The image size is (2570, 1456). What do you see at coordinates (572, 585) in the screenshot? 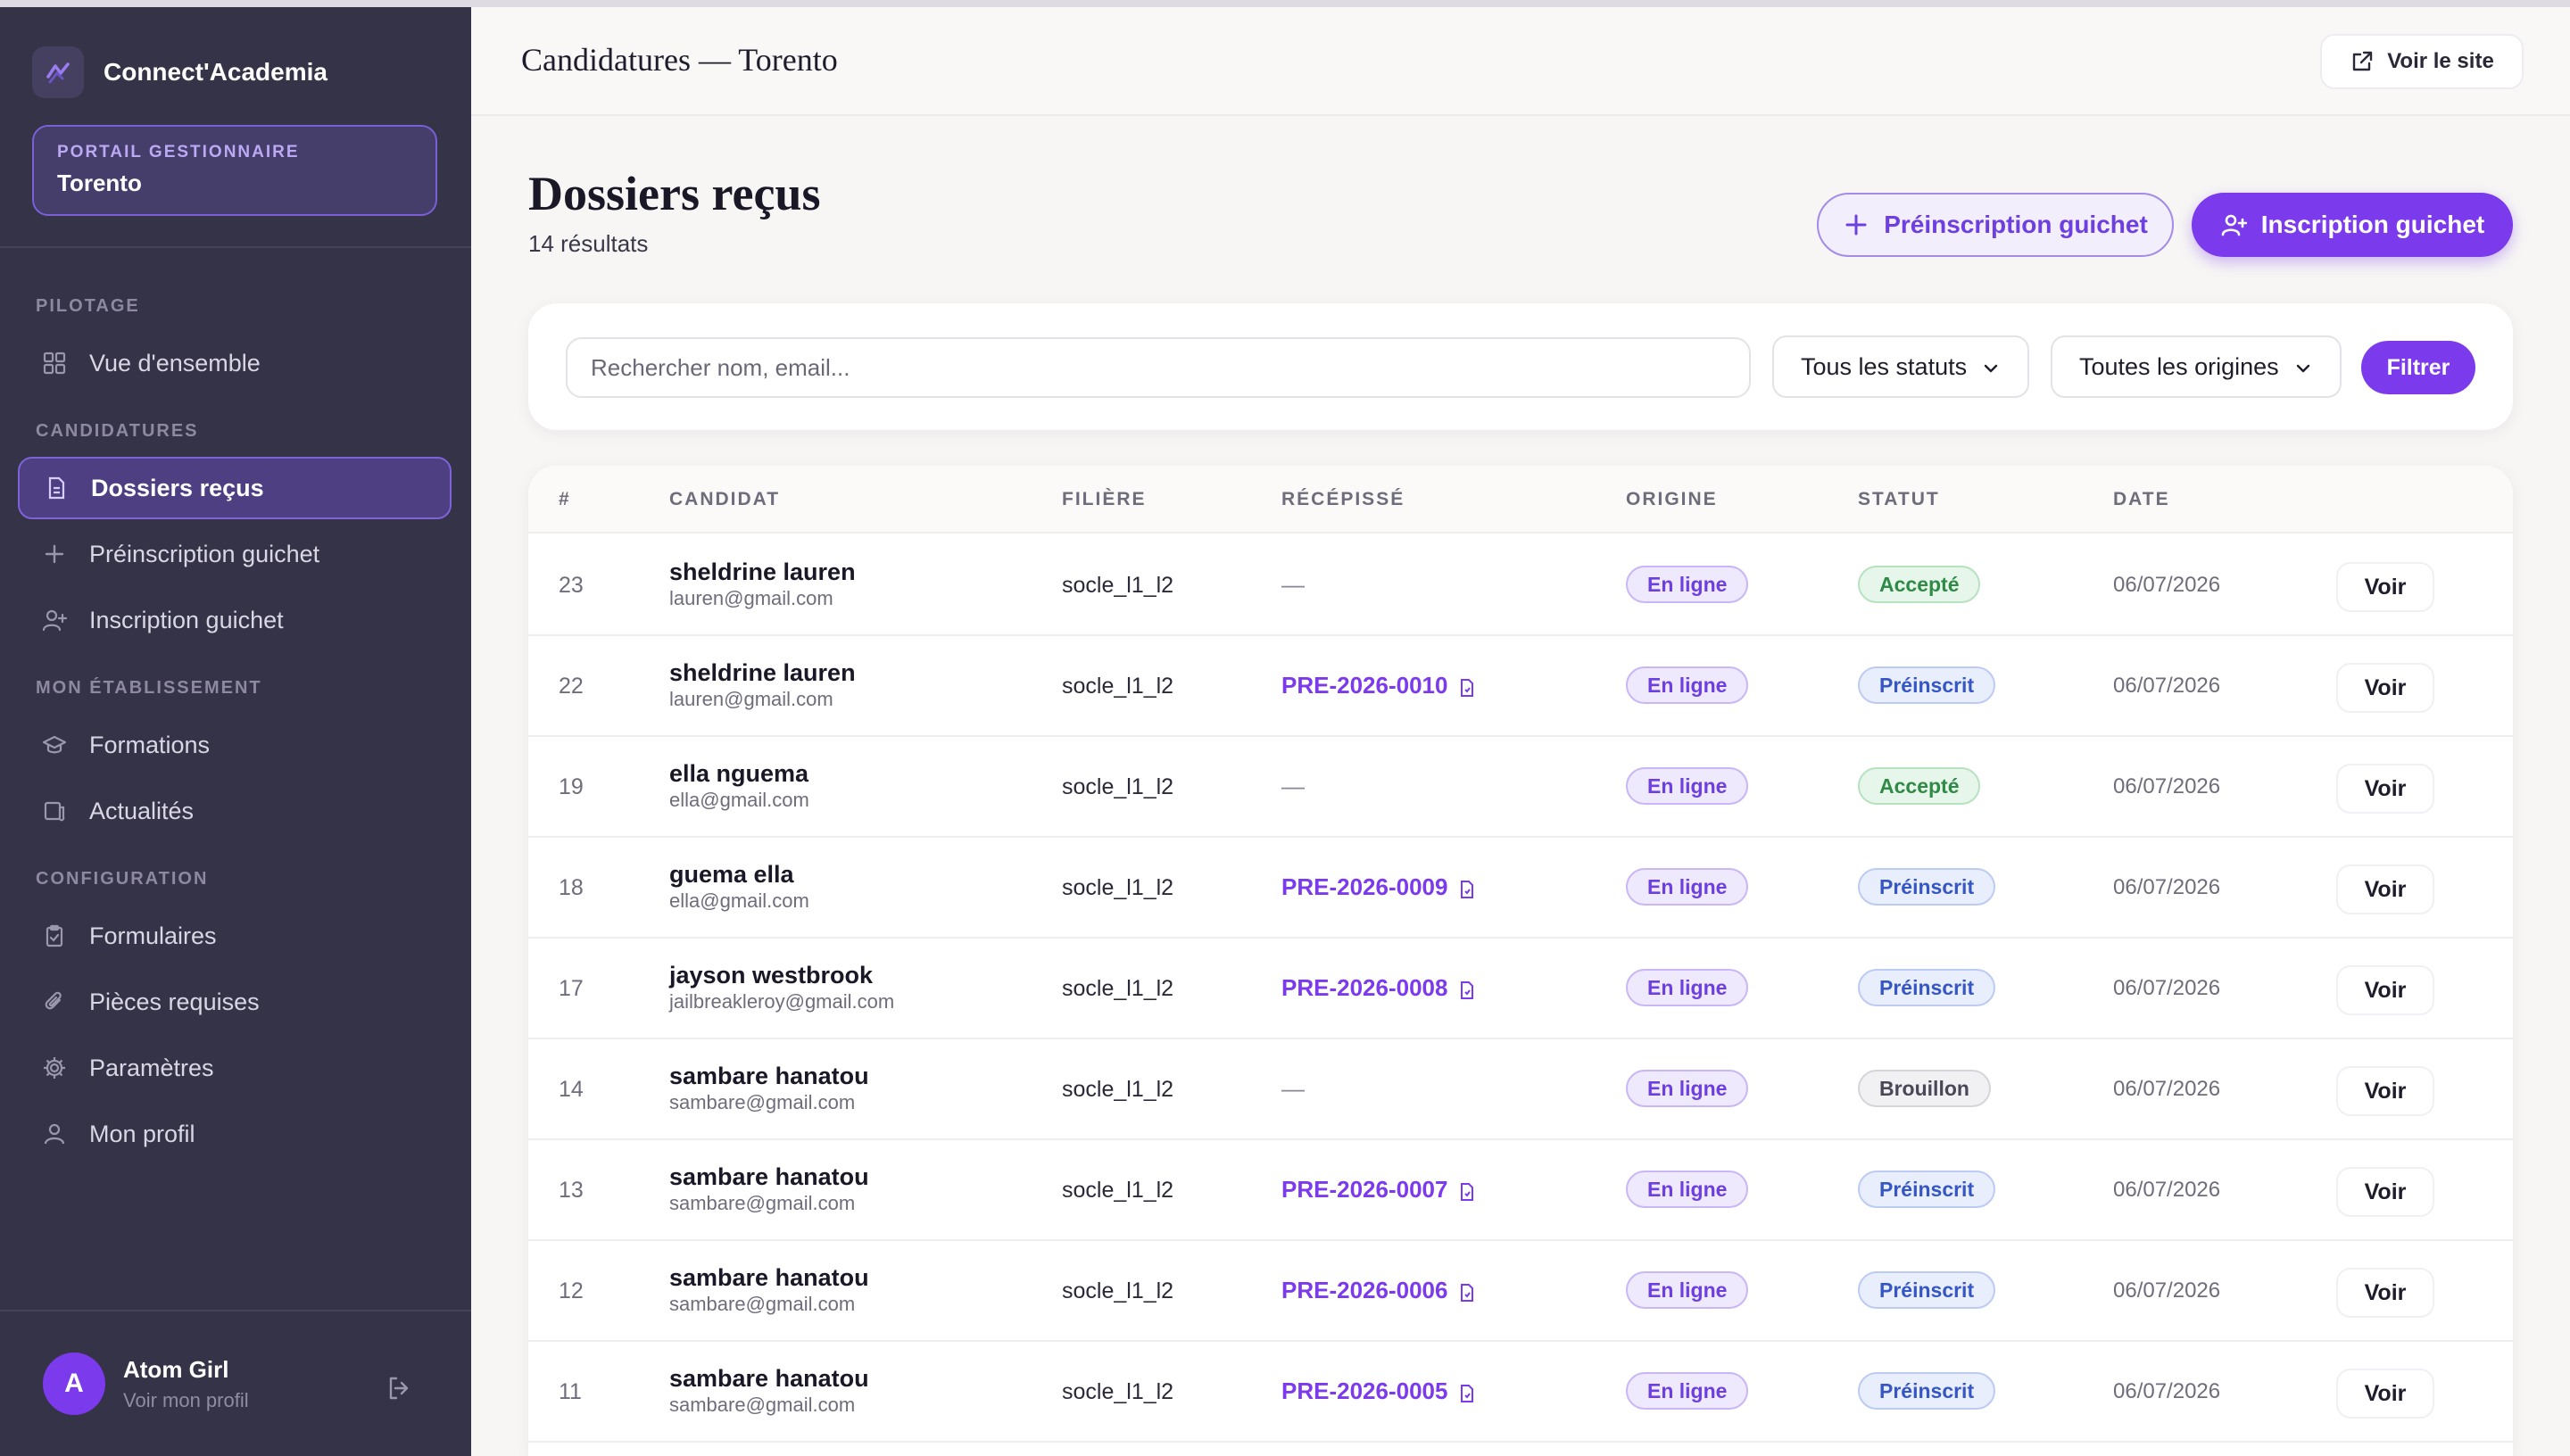
I see `row-id: 23` at bounding box center [572, 585].